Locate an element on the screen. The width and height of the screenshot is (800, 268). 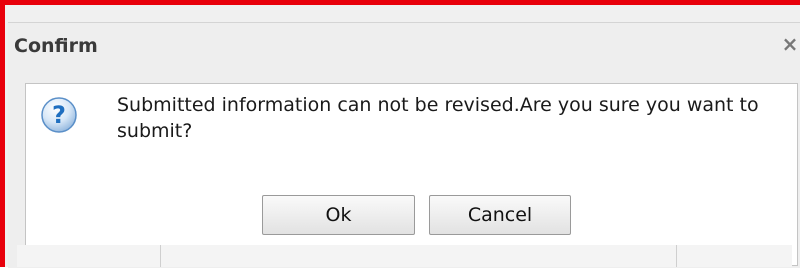
background-table-strip is located at coordinates (404, 256).